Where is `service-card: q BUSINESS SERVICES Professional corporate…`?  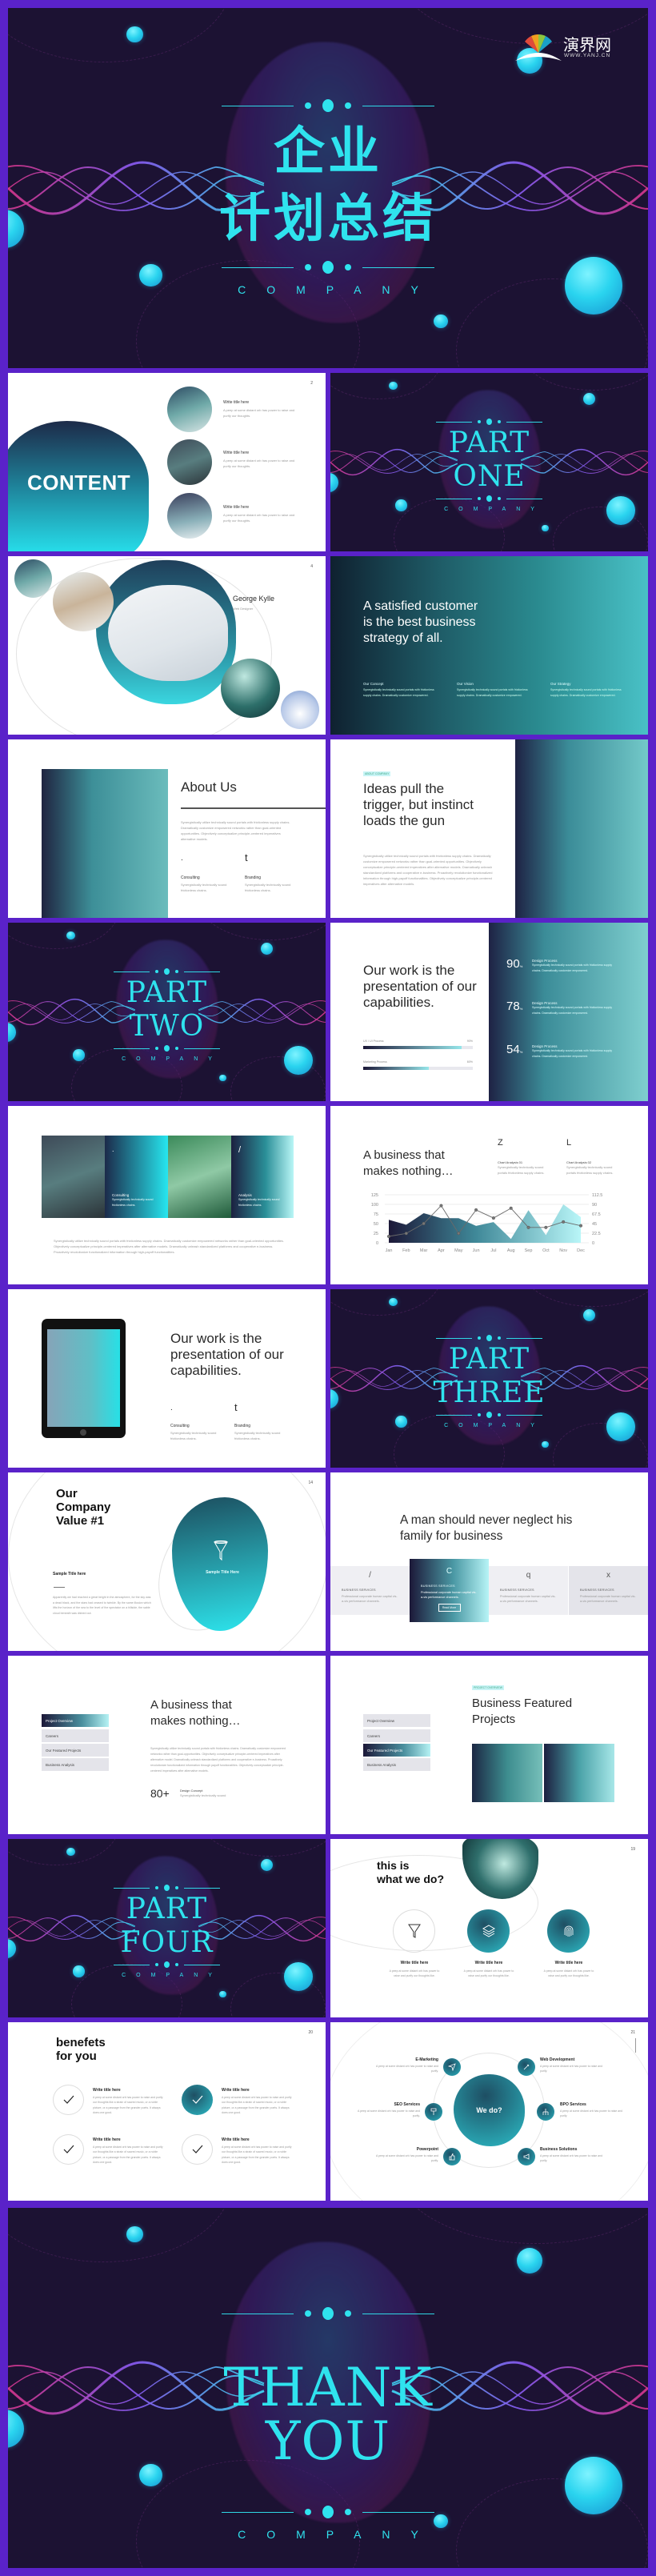 service-card: q BUSINESS SERVICES Professional corporate… is located at coordinates (528, 1590).